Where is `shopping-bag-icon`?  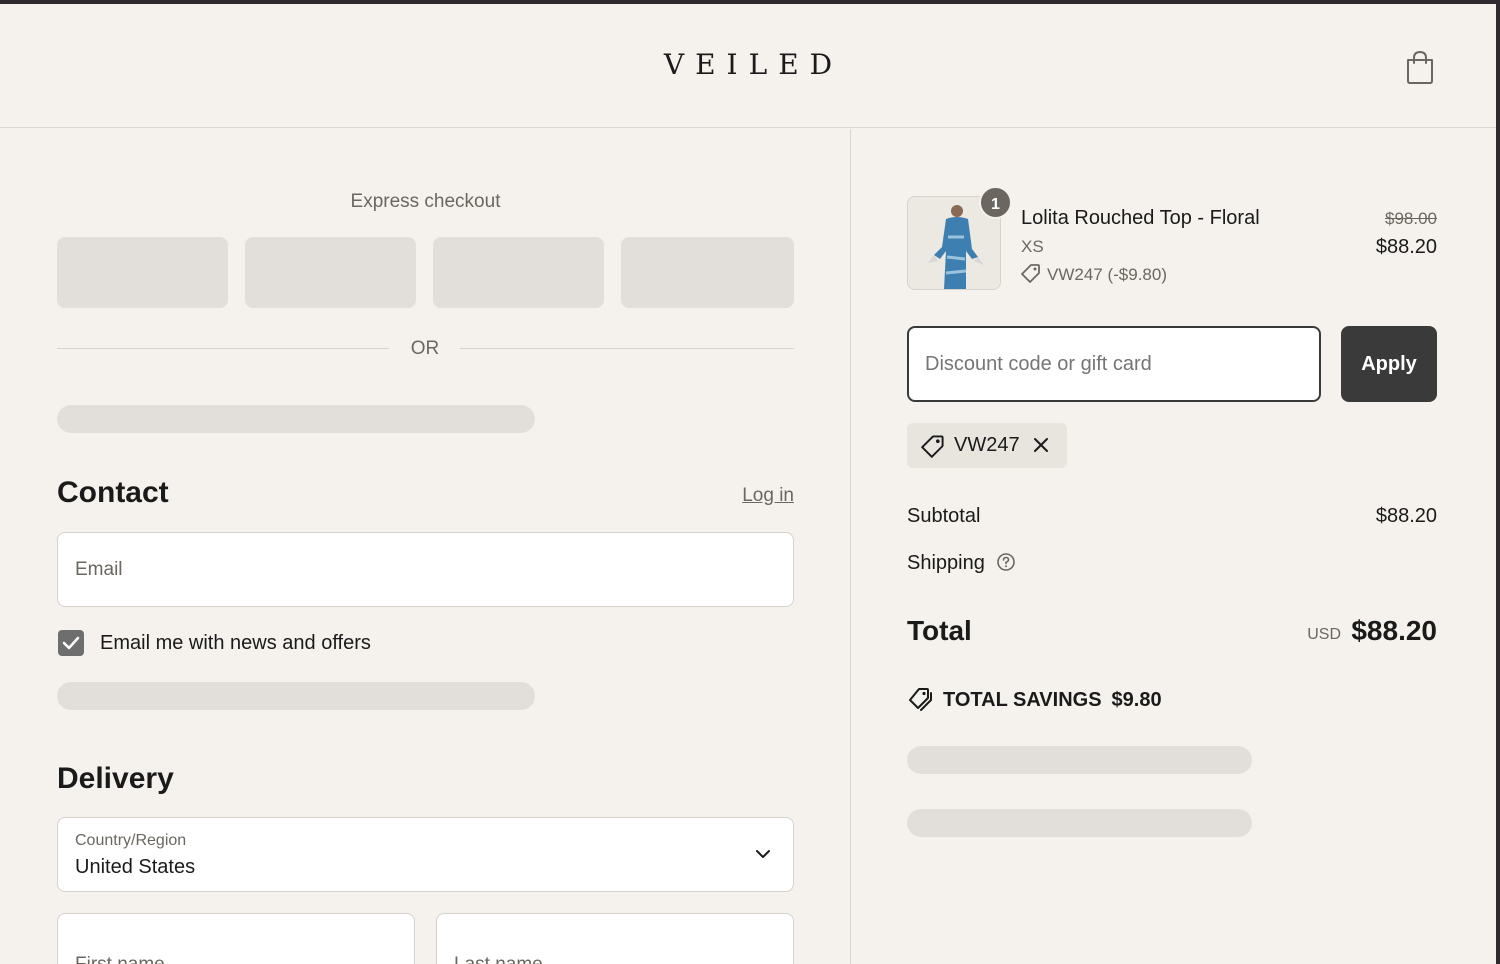 shopping-bag-icon is located at coordinates (1420, 67).